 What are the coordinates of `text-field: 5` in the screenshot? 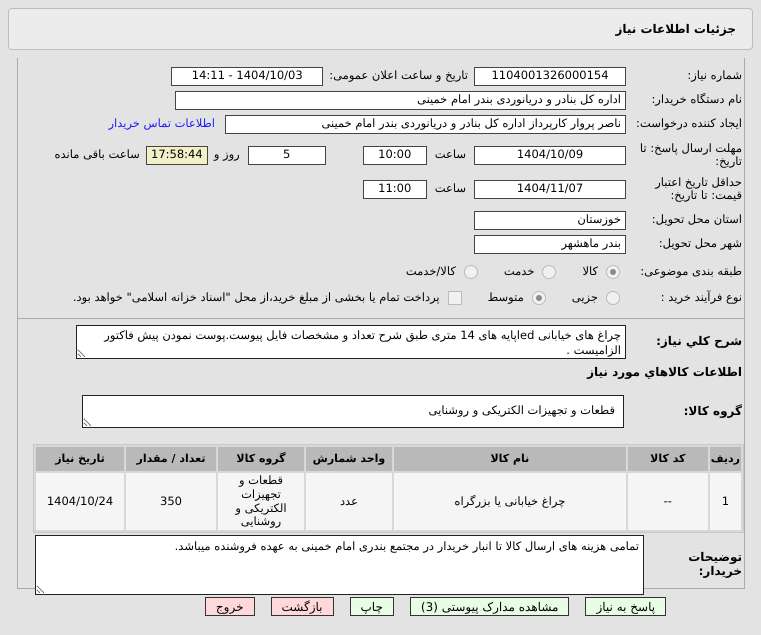 It's located at (287, 155).